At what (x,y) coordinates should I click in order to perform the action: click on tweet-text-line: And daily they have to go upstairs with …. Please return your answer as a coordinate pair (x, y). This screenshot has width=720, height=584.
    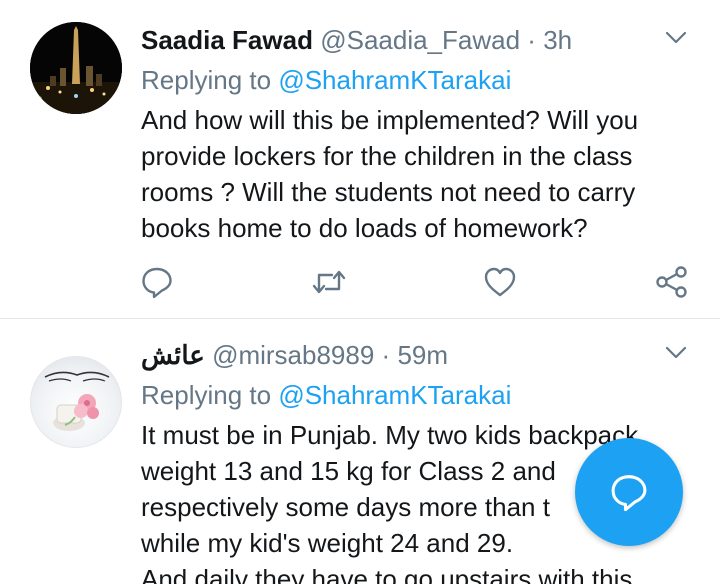
    Looking at the image, I should click on (387, 574).